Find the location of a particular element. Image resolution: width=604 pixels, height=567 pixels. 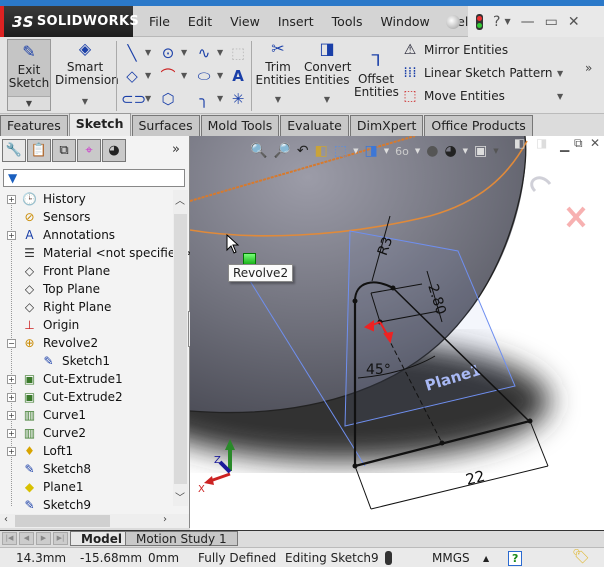

dim-angle-45: 45° is located at coordinates (378, 370).